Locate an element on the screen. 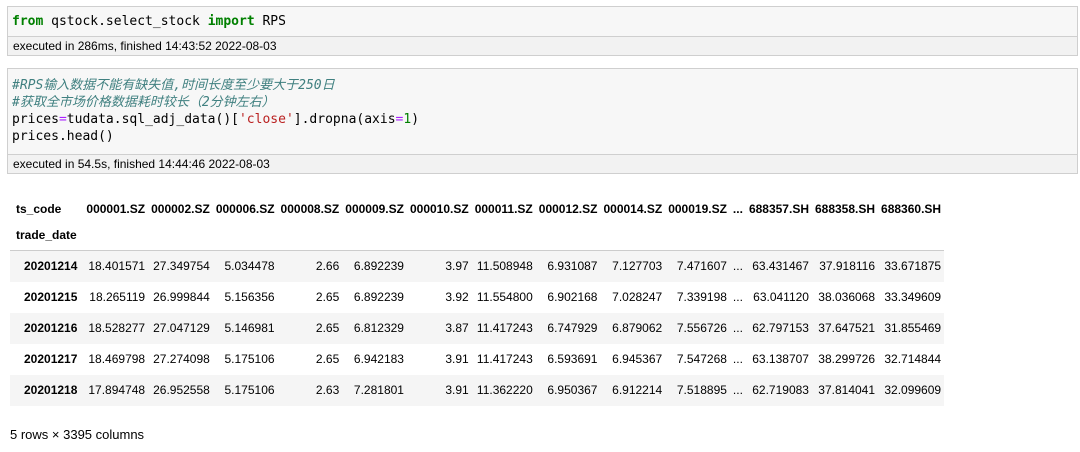  column-header: 000010.SZ is located at coordinates (439, 209).